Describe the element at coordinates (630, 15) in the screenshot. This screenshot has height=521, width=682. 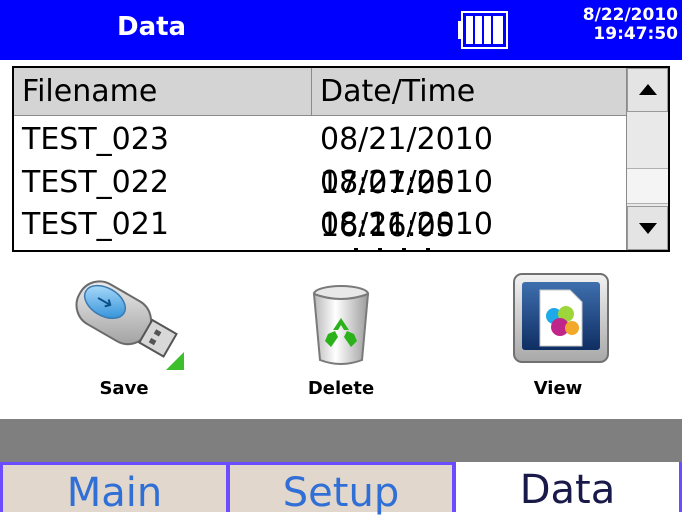
I see `clock-date: 8/22/2010` at that location.